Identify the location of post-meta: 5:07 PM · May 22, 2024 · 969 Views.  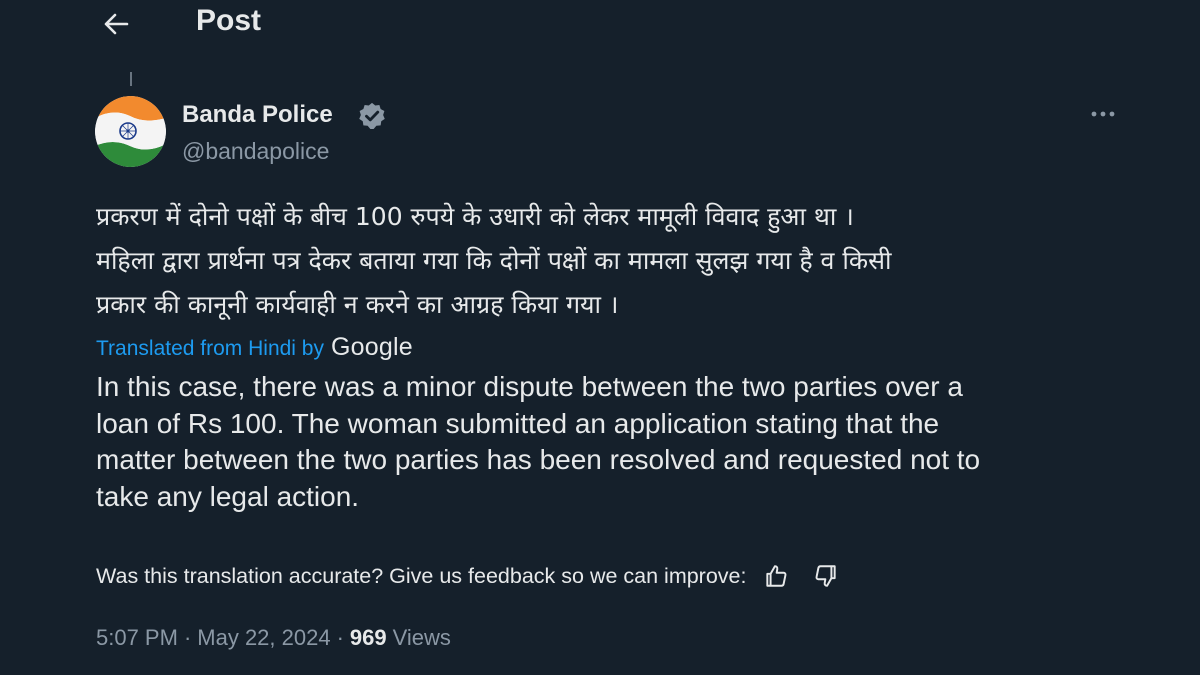
(273, 638).